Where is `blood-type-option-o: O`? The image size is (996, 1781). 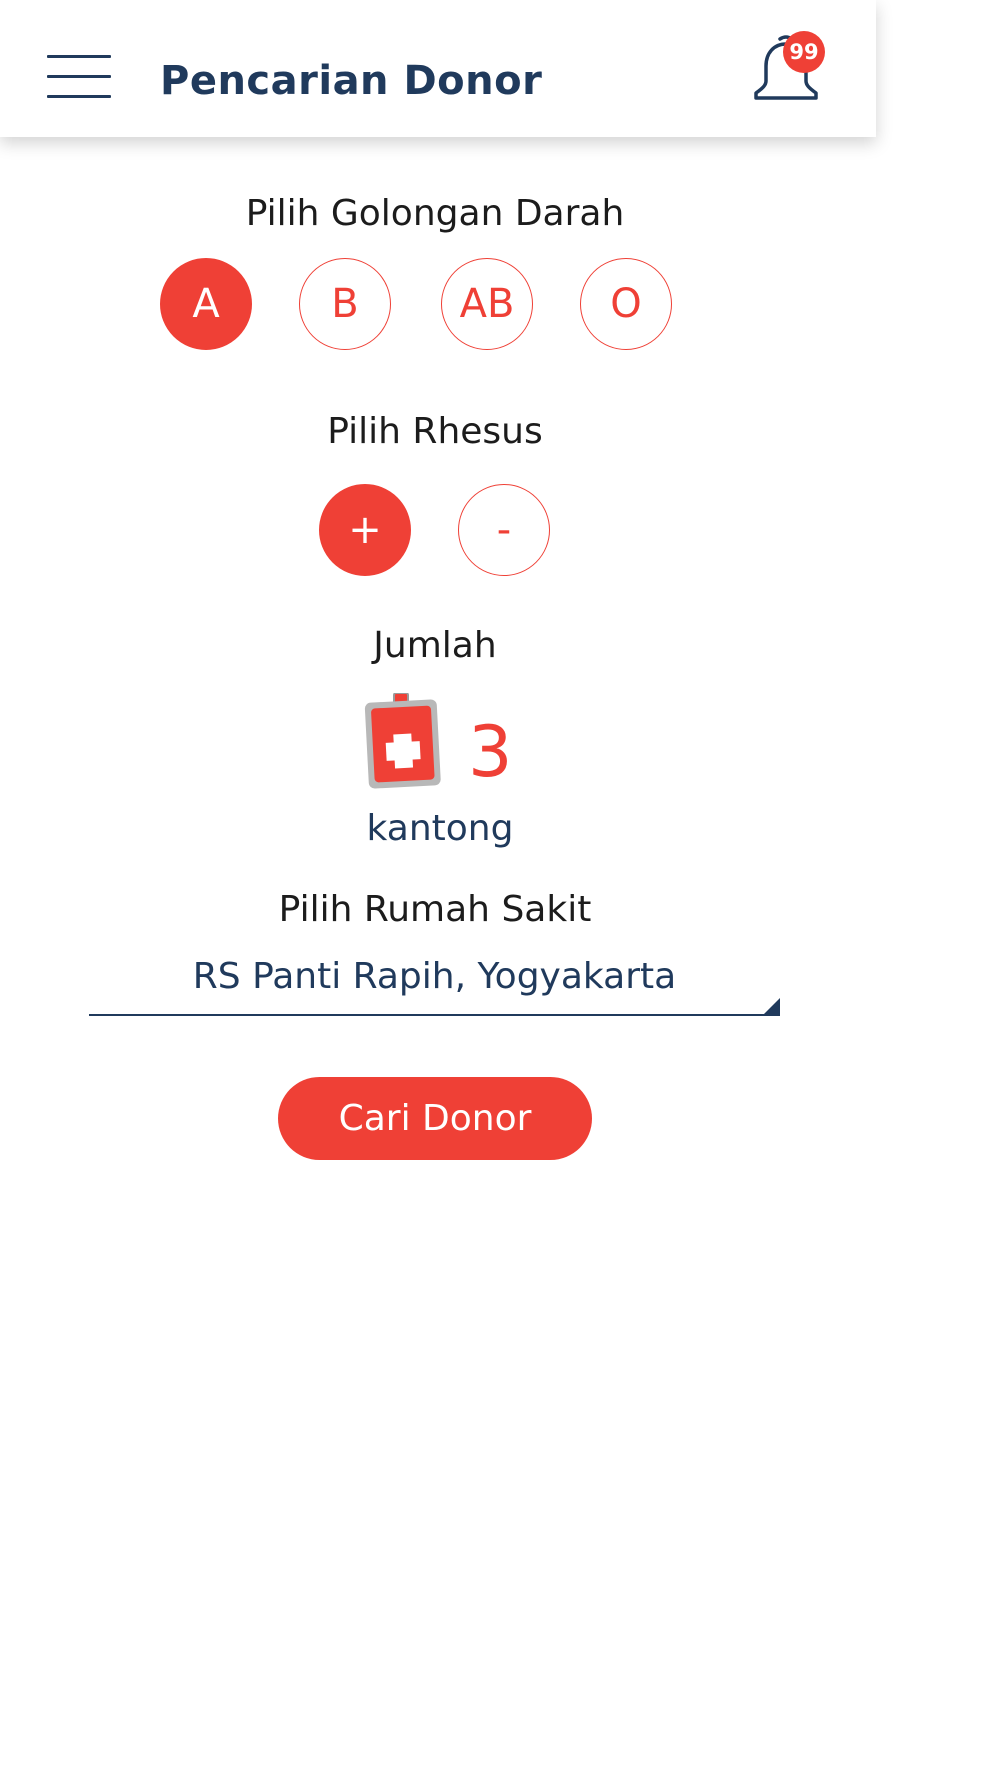
blood-type-option-o: O is located at coordinates (626, 304).